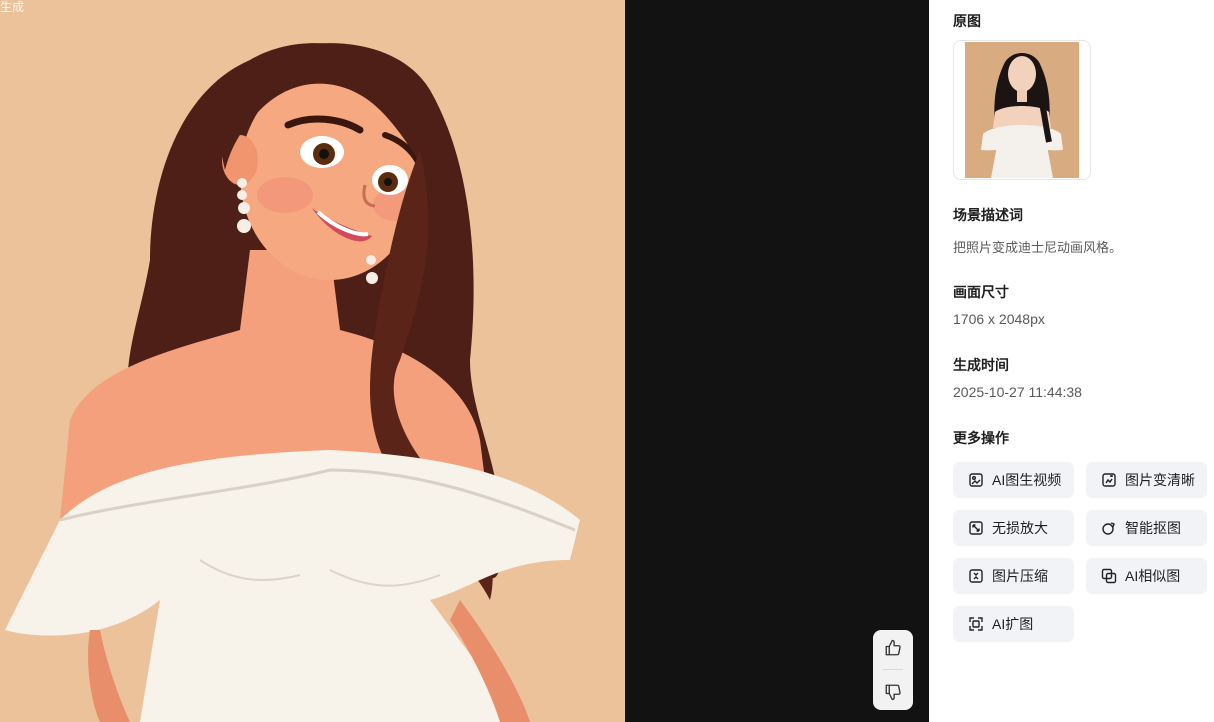 Image resolution: width=1214 pixels, height=722 pixels. I want to click on feedback-divider, so click(893, 670).